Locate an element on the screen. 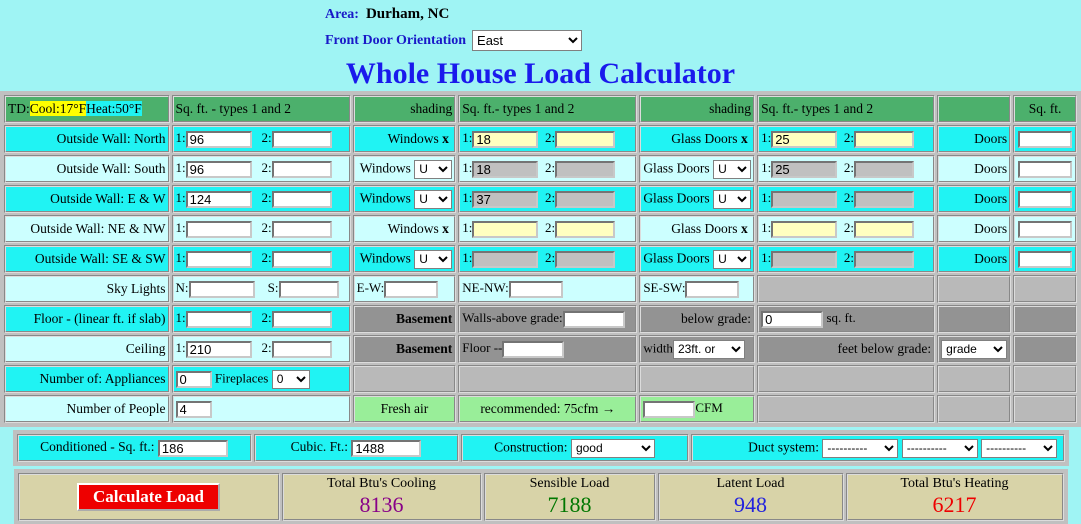 The width and height of the screenshot is (1081, 524). window-1-input-sesw is located at coordinates (505, 259).